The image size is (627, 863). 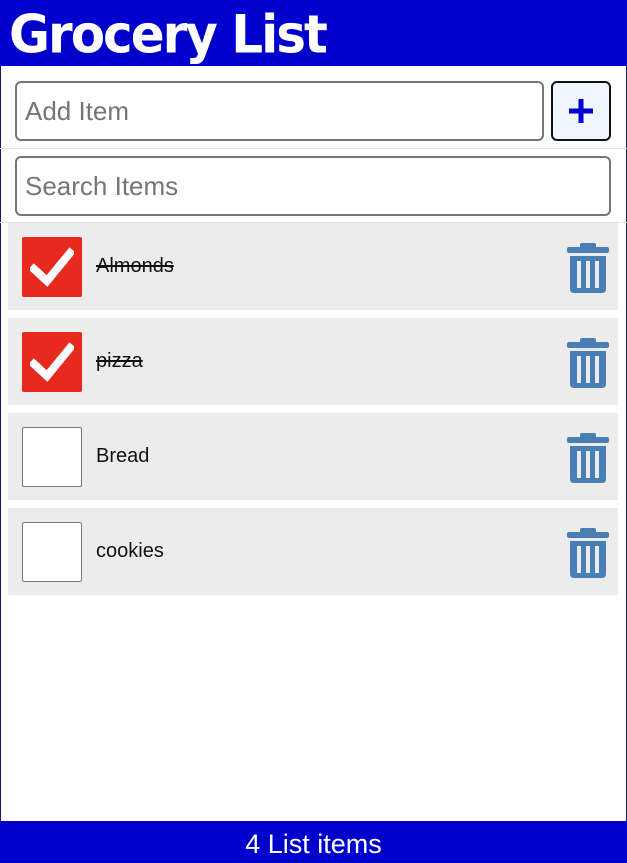 I want to click on page-title: Grocery List, so click(x=168, y=35).